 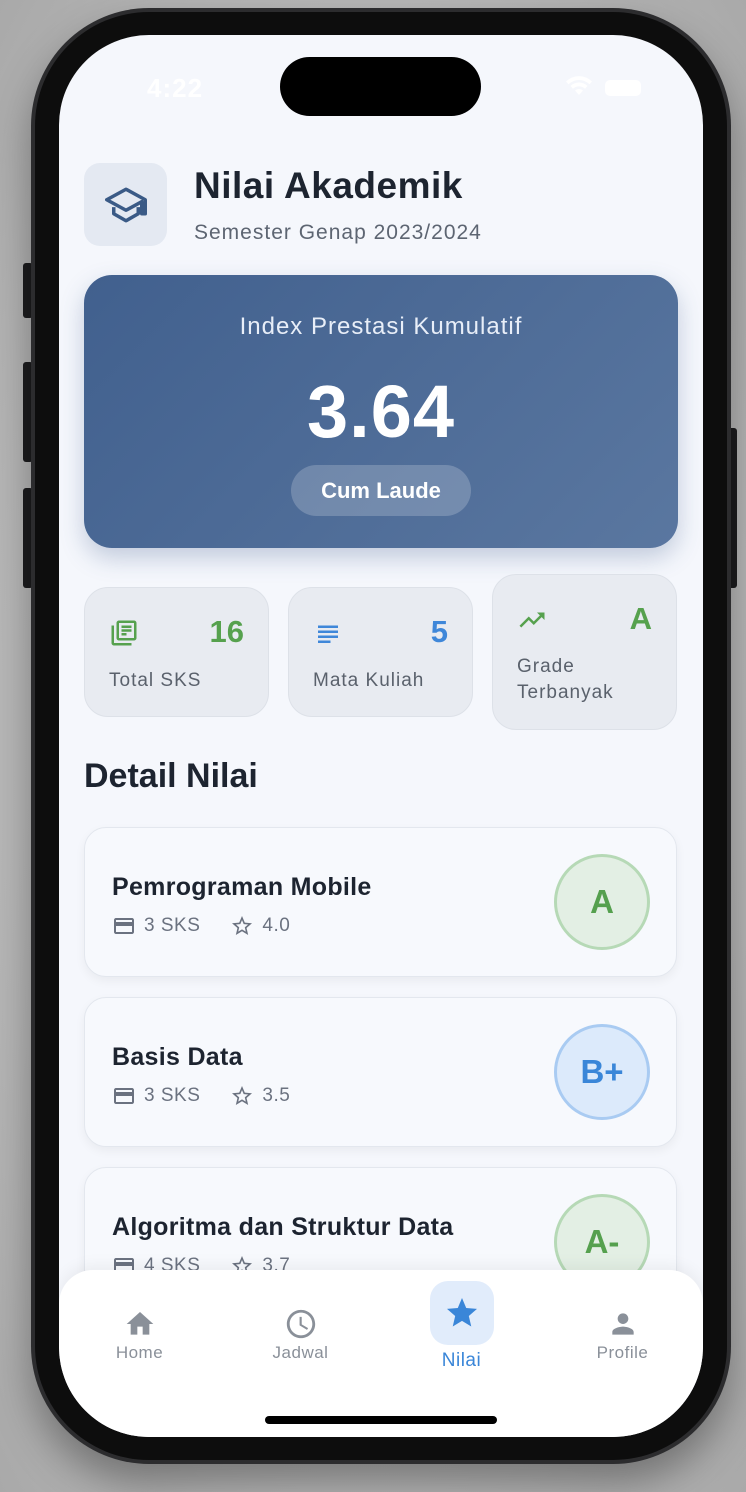 What do you see at coordinates (300, 1352) in the screenshot?
I see `nav-label: Jadwal` at bounding box center [300, 1352].